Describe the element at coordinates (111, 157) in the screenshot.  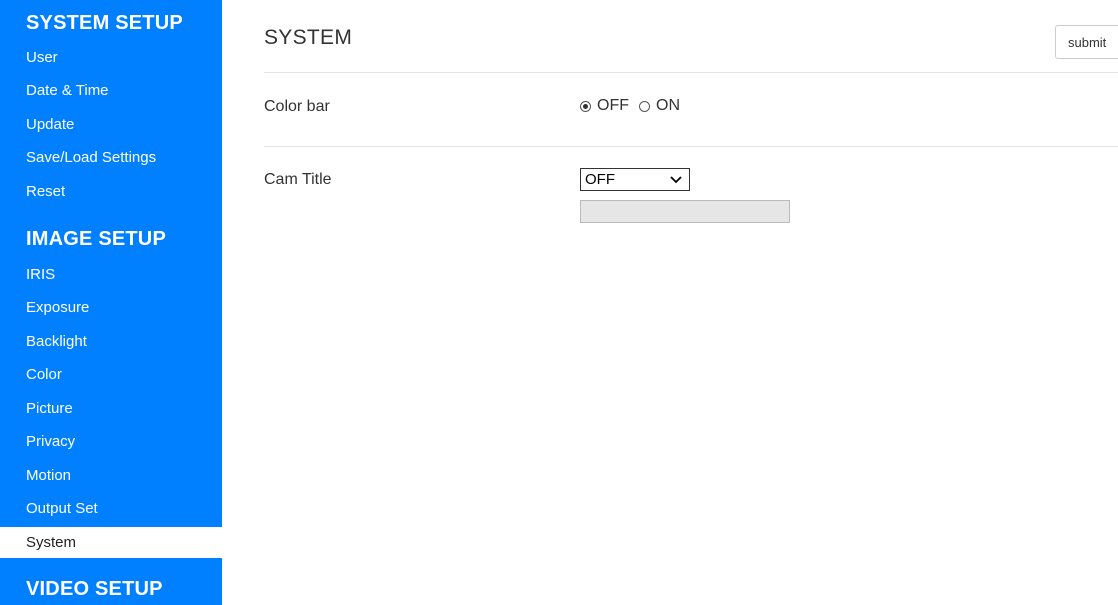
I see `sidebar-item-save-load-settings: Save/Load Settings` at that location.